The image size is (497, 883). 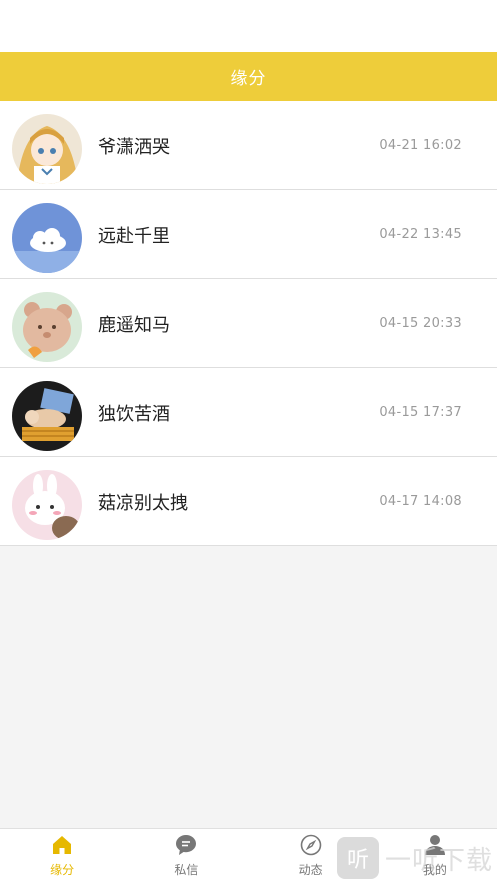 I want to click on user-name: 鹿遥知马, so click(x=134, y=325).